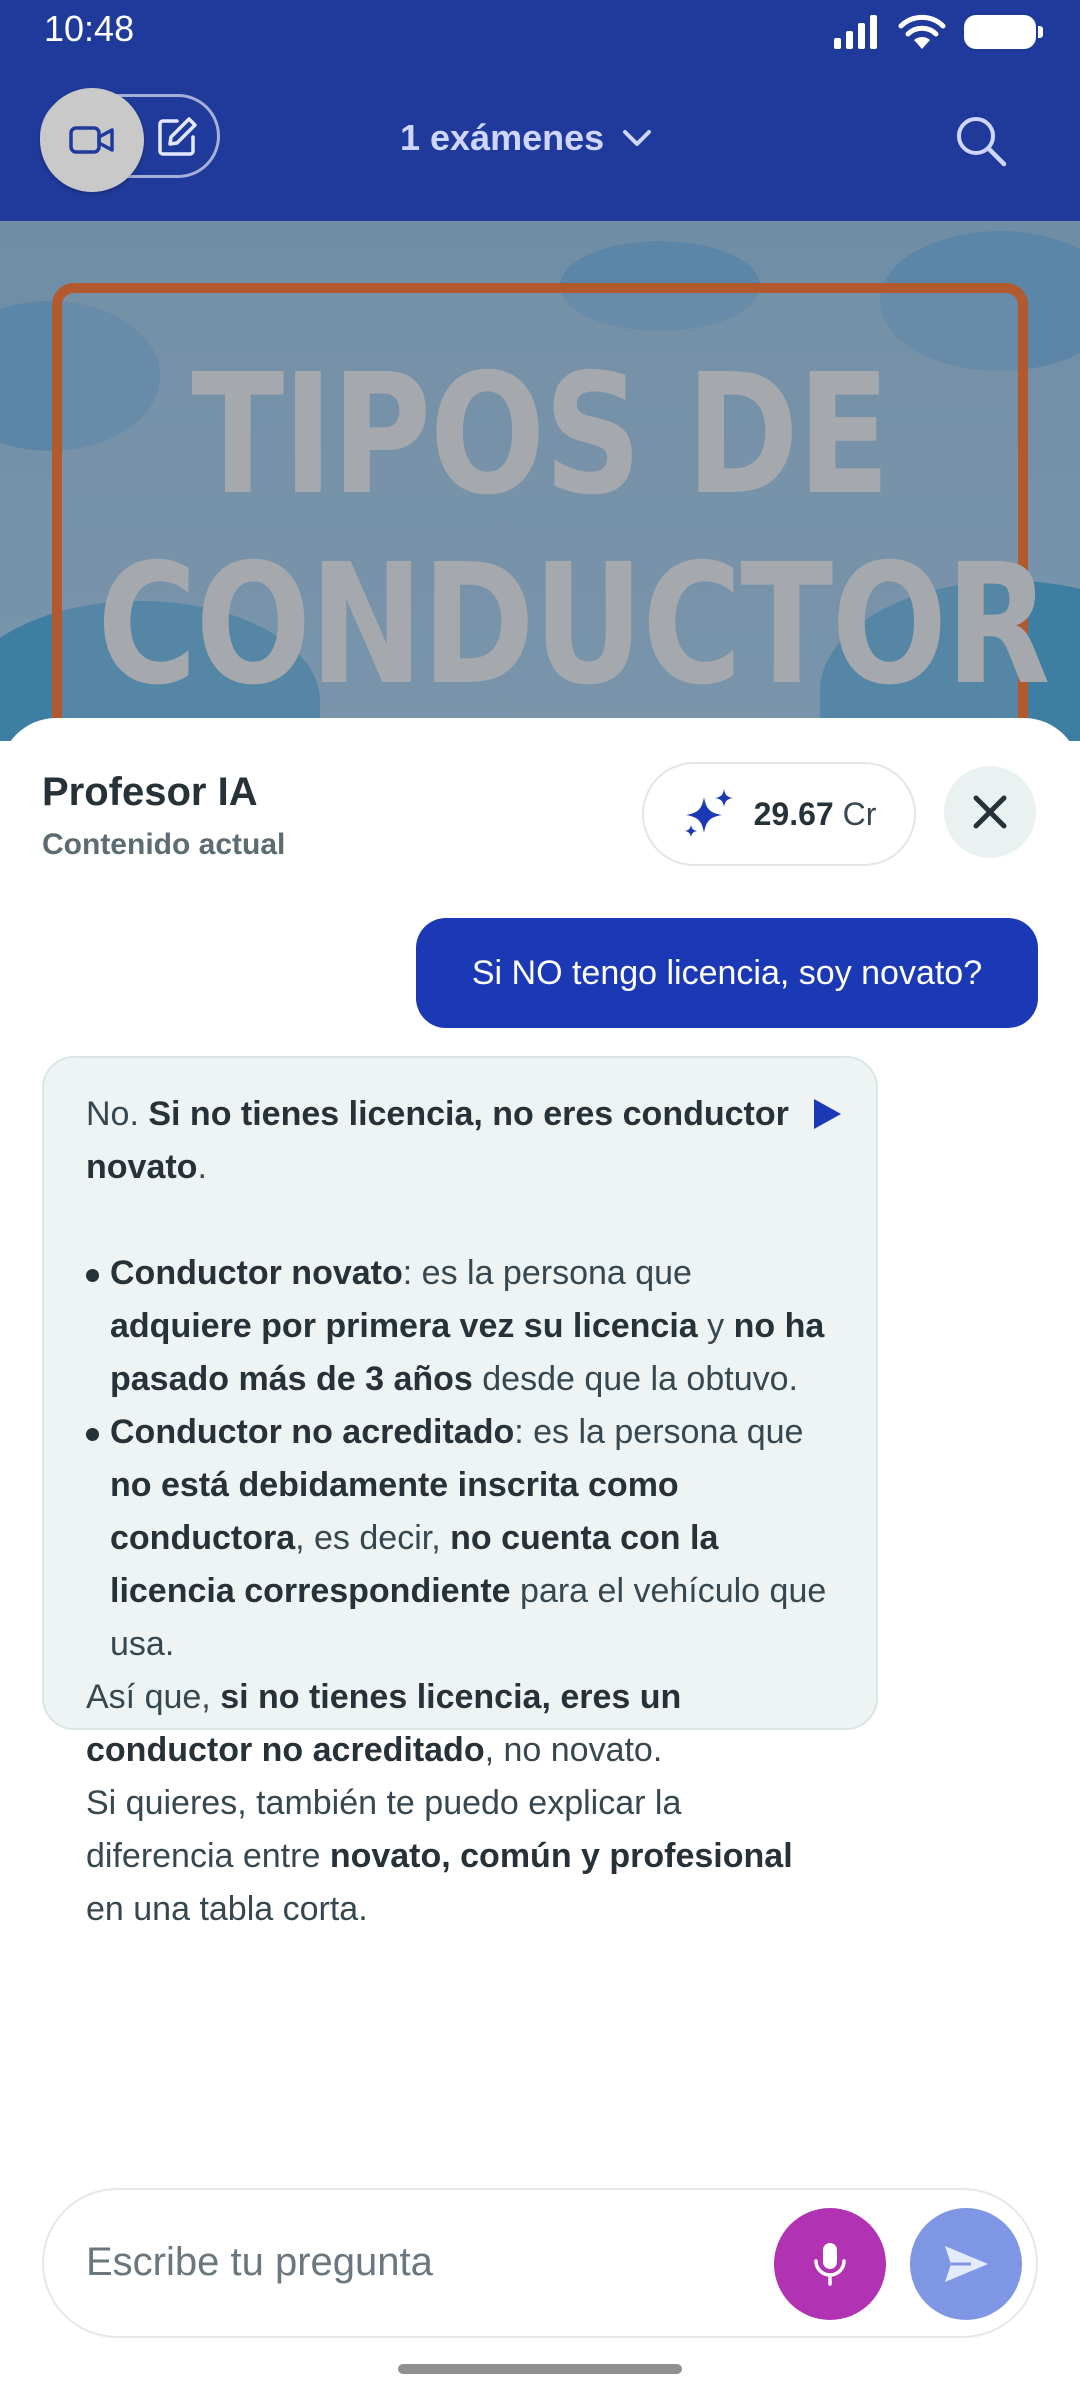 The width and height of the screenshot is (1080, 2400). Describe the element at coordinates (312, 1432) in the screenshot. I see `bullet-term: Conductor no acreditado` at that location.